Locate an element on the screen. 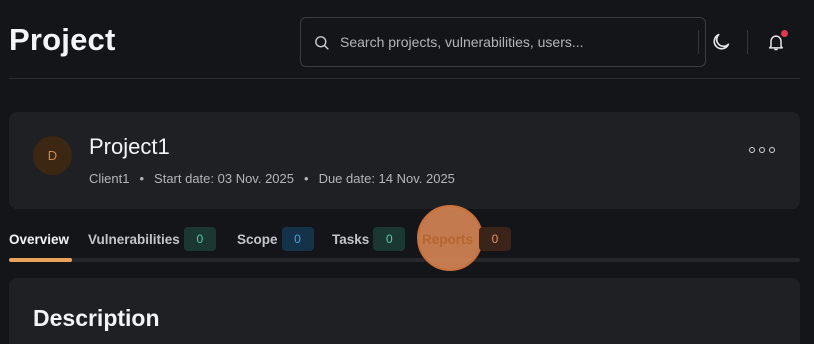 The width and height of the screenshot is (814, 344). tab-vulnerabilities: Vulnerabilities 0 is located at coordinates (152, 239).